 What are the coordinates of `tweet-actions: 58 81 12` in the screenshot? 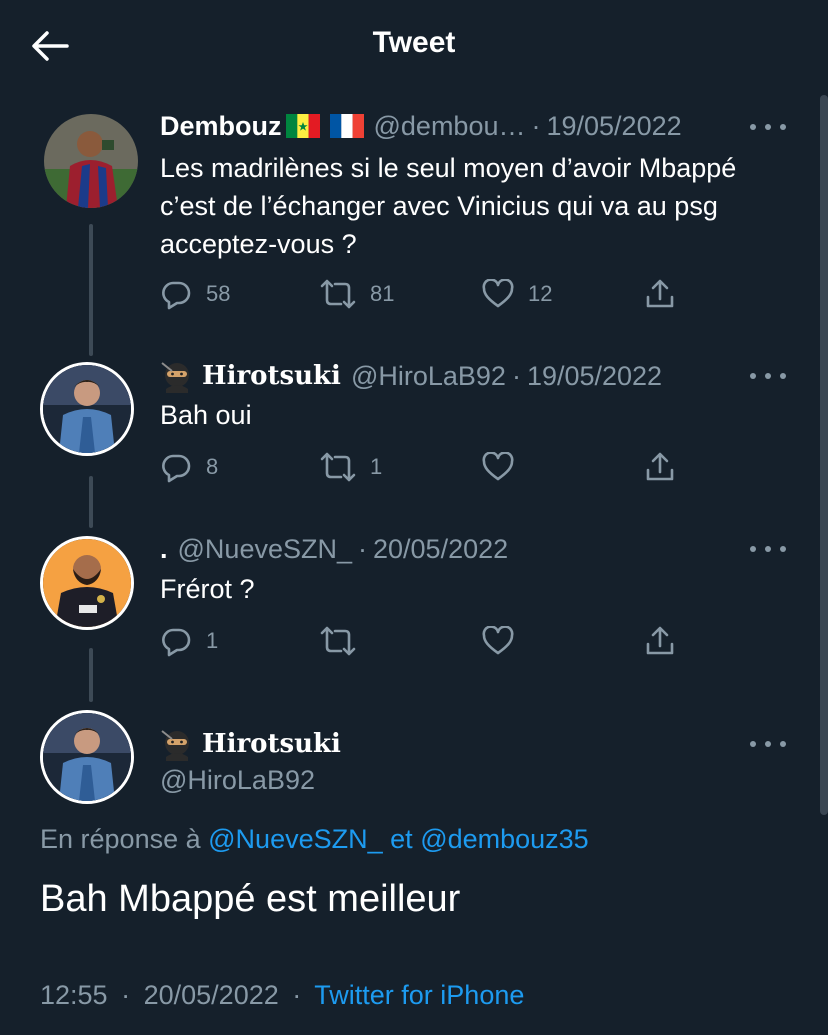 It's located at (425, 294).